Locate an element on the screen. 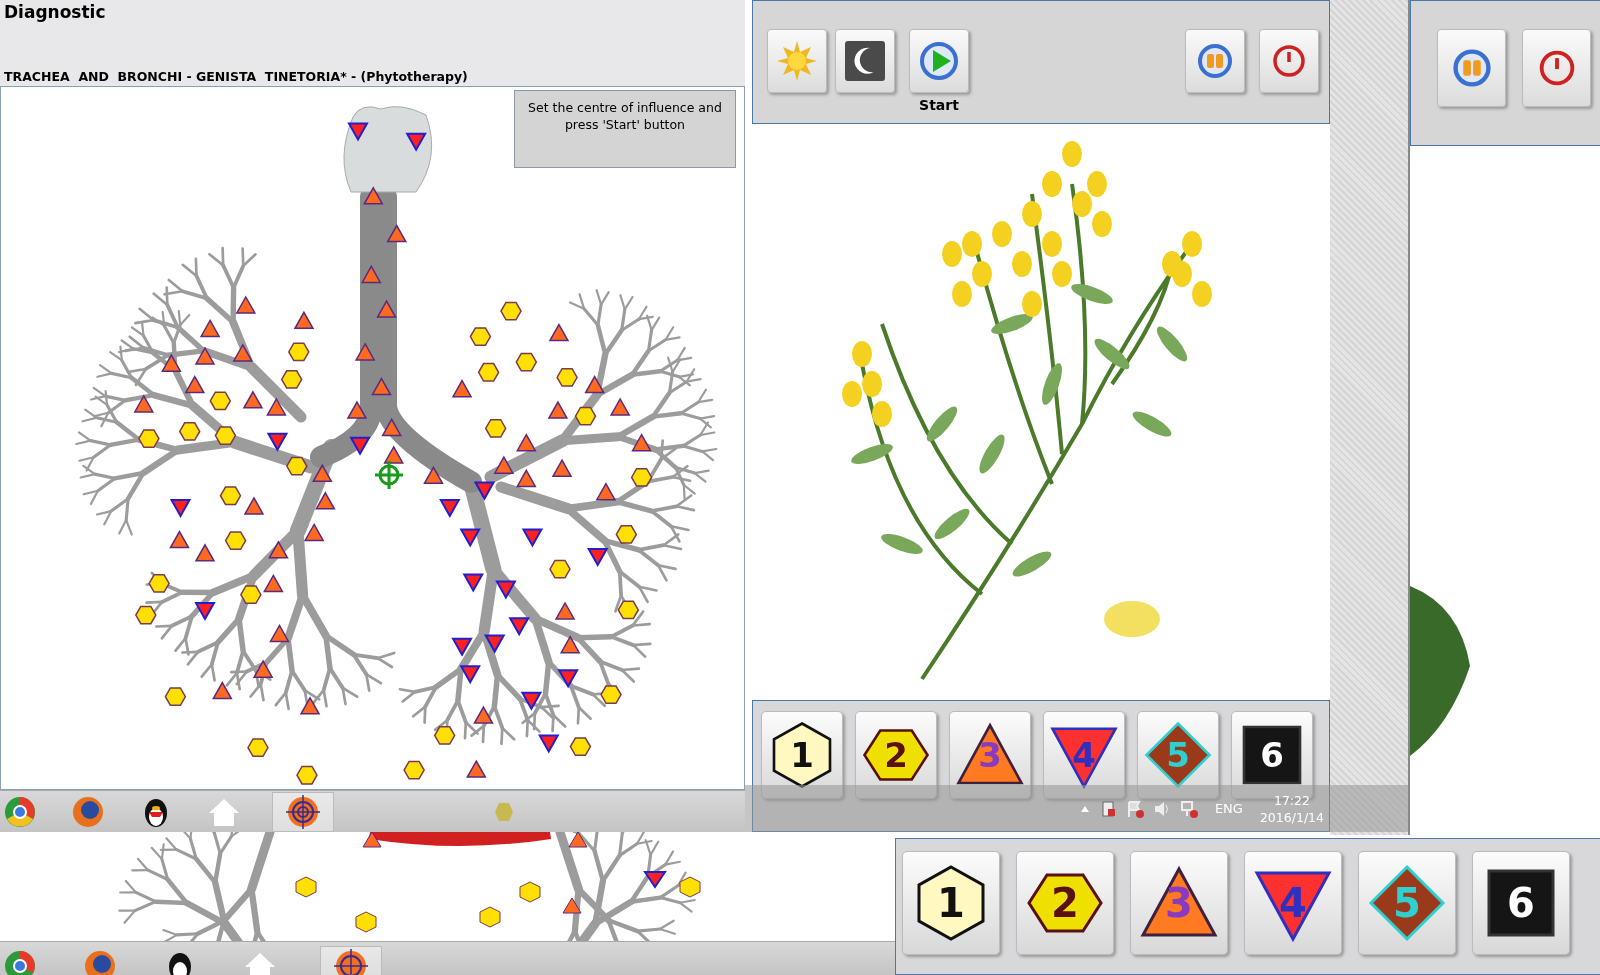  start-button is located at coordinates (939, 61).